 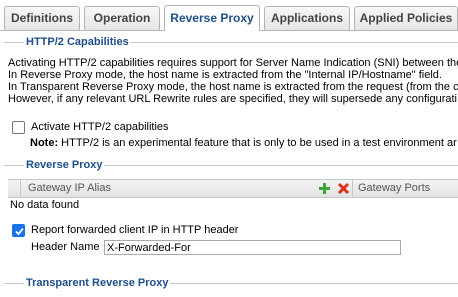 I want to click on http2-note-prefix: Note:, so click(x=44, y=143).